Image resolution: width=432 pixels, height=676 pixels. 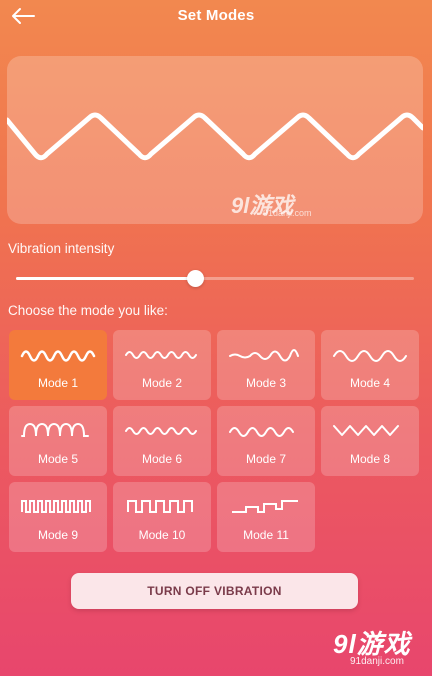 What do you see at coordinates (58, 365) in the screenshot?
I see `mode-tile-1: Mode 1` at bounding box center [58, 365].